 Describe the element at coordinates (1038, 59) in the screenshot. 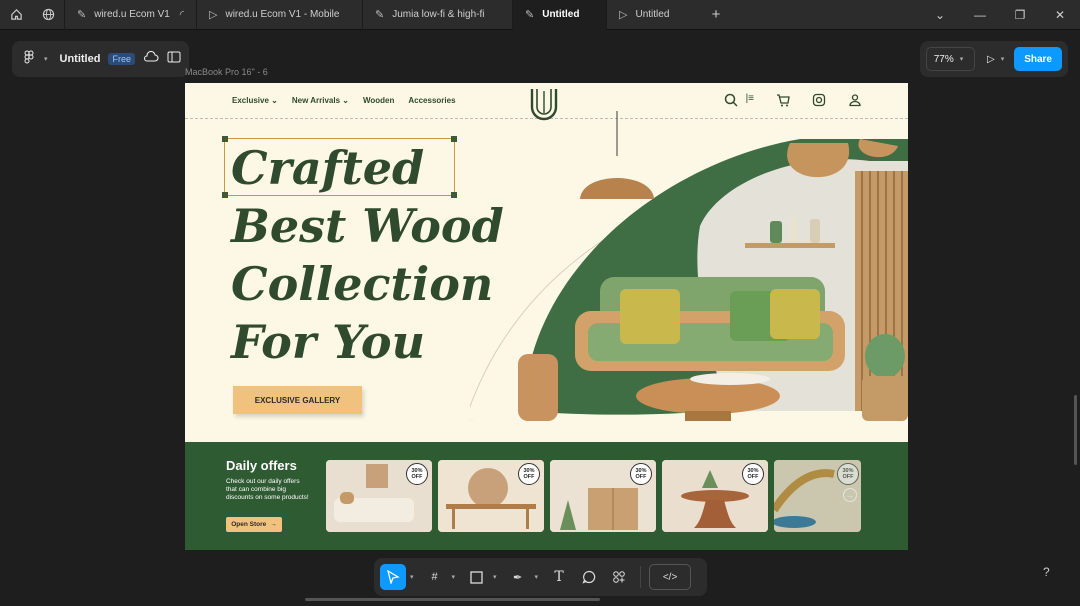

I see `share-button: Share` at that location.